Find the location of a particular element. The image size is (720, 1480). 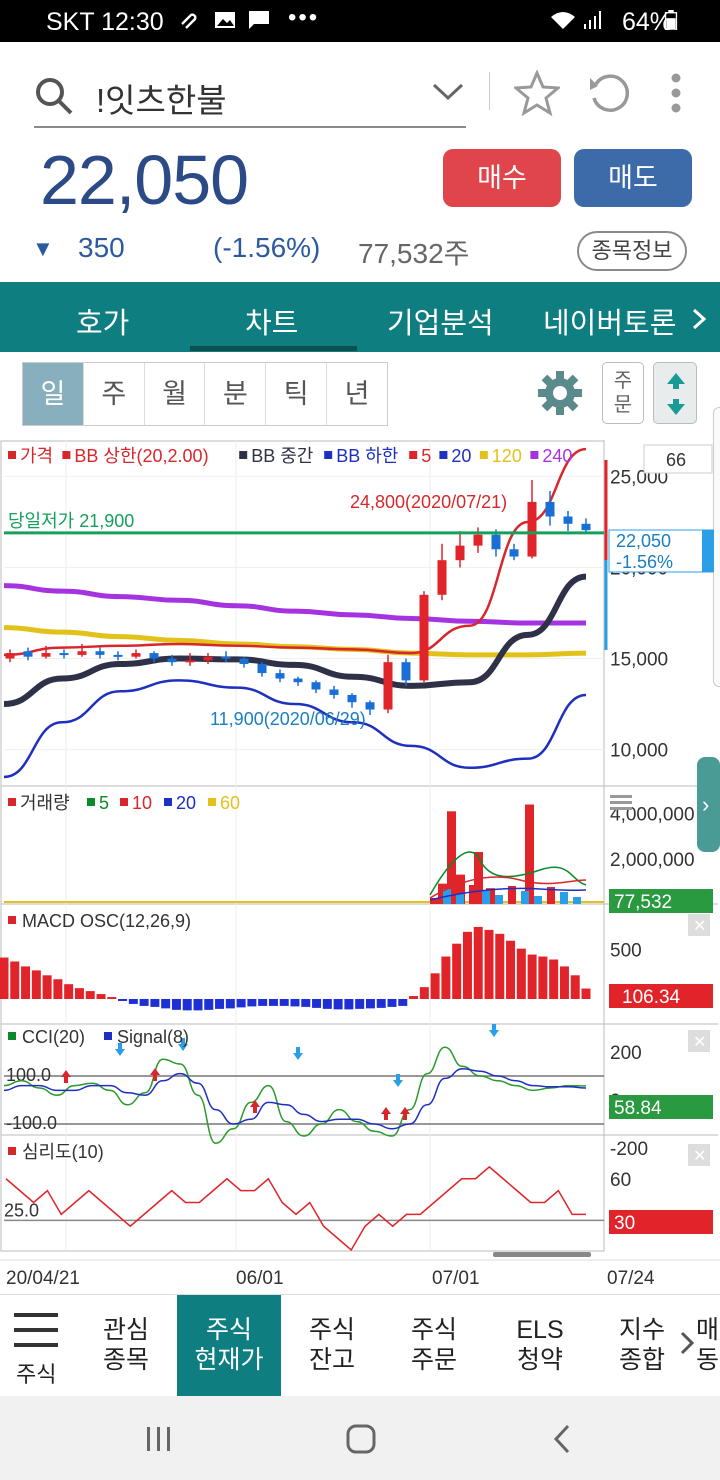

gear-icon is located at coordinates (560, 393).